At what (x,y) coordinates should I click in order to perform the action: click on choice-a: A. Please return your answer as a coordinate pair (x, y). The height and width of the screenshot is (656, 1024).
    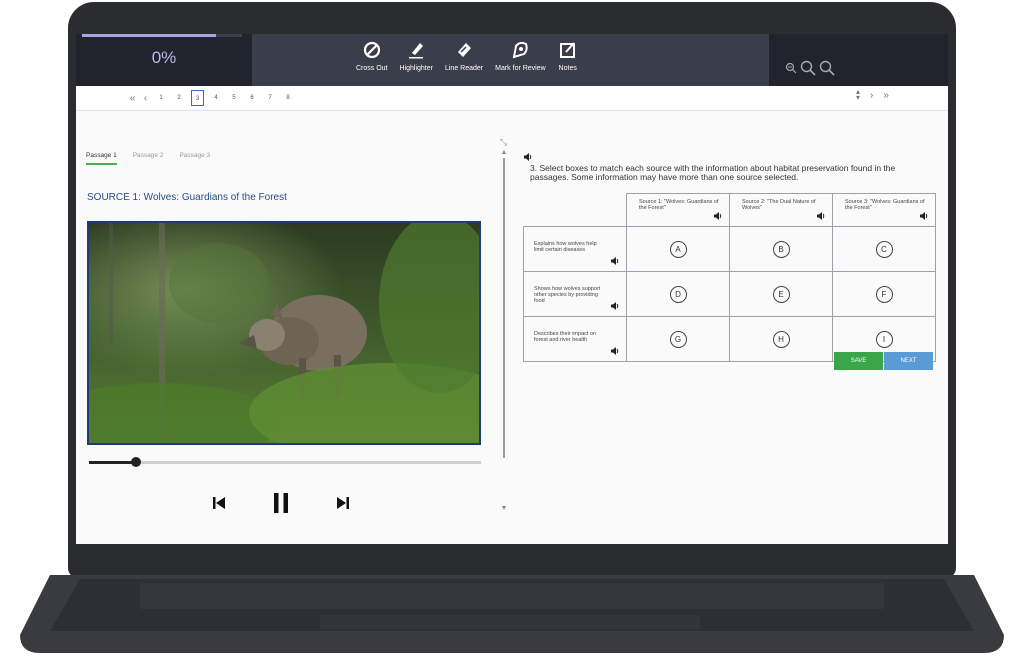
    Looking at the image, I should click on (678, 249).